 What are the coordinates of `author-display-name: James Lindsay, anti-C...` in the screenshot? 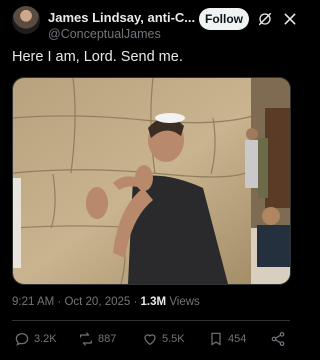 It's located at (121, 17).